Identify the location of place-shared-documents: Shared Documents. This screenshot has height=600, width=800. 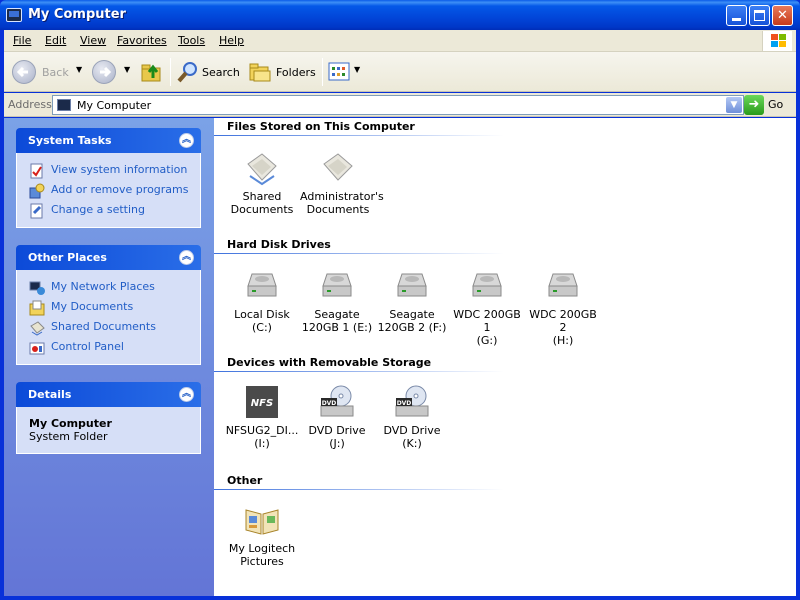
(108, 328).